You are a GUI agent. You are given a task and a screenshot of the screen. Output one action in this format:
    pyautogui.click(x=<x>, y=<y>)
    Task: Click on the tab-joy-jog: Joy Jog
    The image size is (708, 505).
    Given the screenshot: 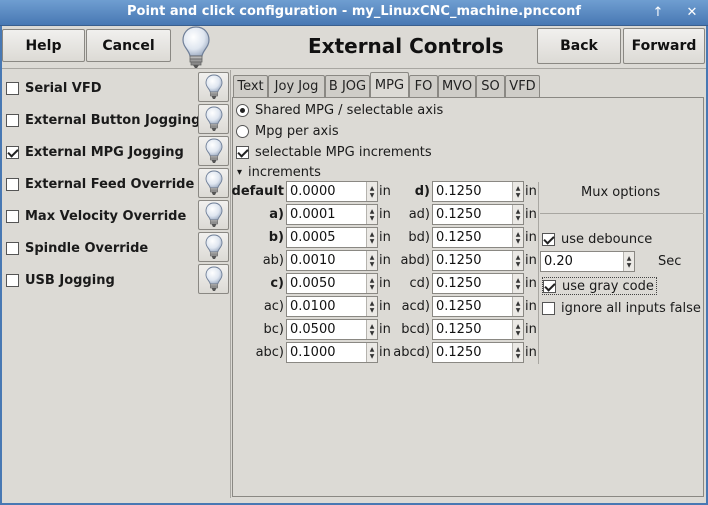 What is the action you would take?
    pyautogui.click(x=296, y=86)
    